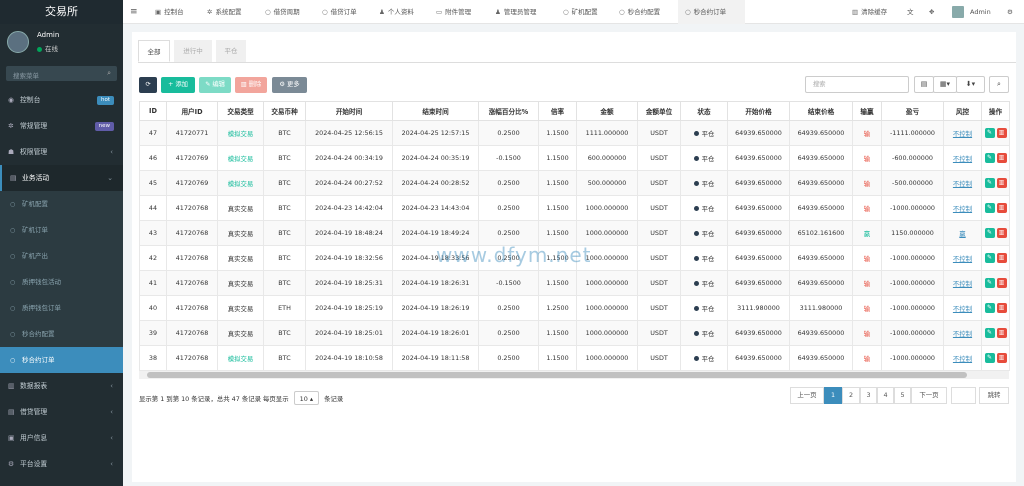 This screenshot has width=1024, height=486. Describe the element at coordinates (435, 111) in the screenshot. I see `column-header: 结束时间` at that location.